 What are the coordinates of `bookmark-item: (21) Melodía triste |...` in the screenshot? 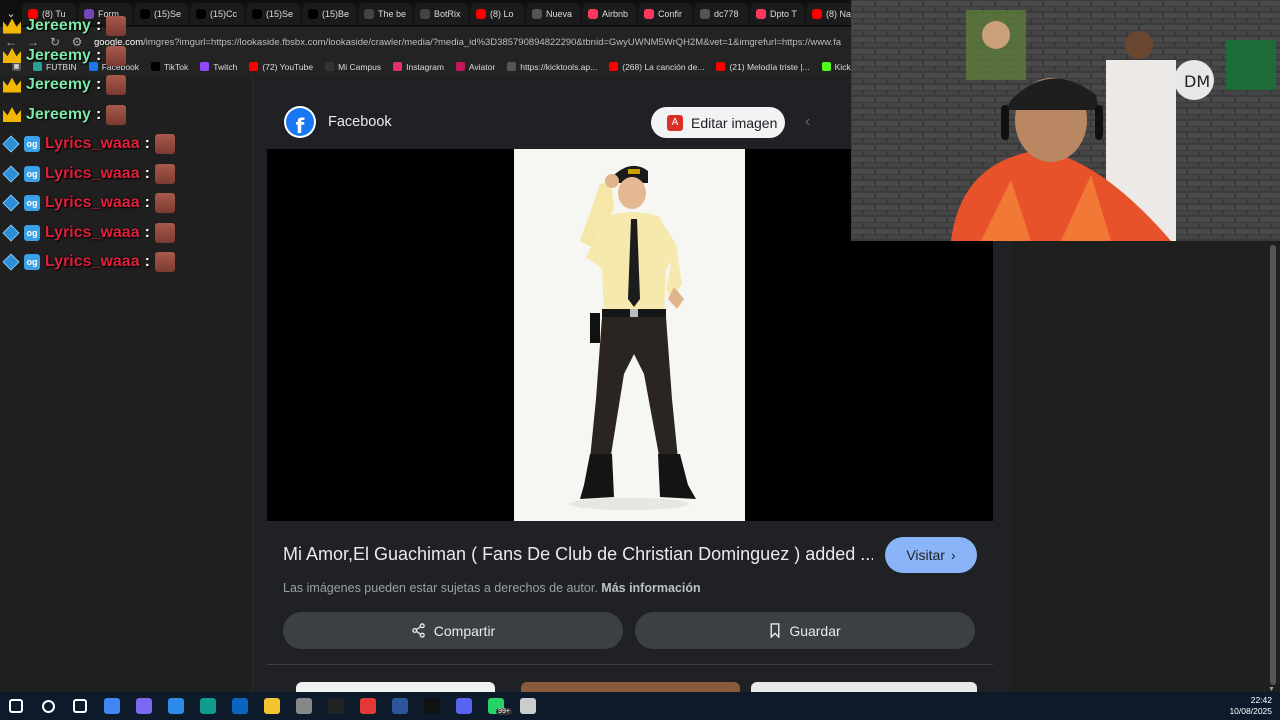 It's located at (763, 67).